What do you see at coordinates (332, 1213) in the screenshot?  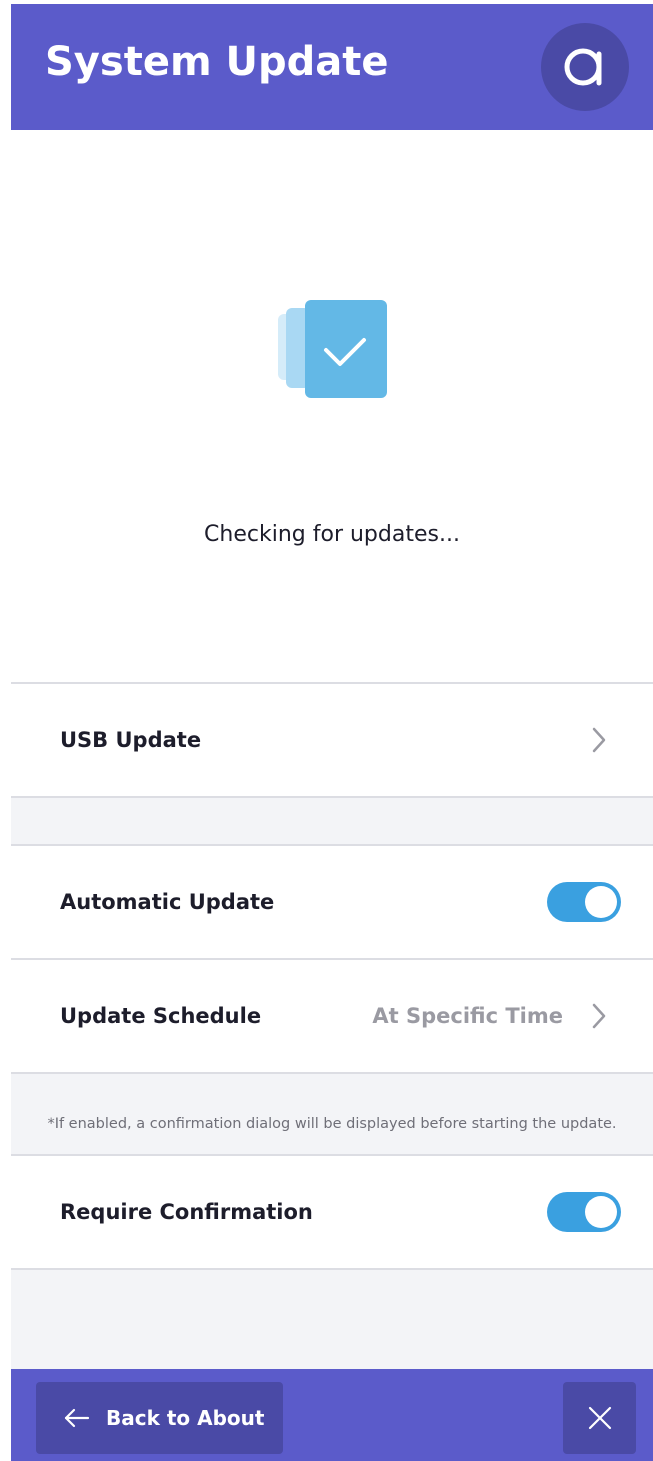 I see `require-confirmation-row: Require Confirmation` at bounding box center [332, 1213].